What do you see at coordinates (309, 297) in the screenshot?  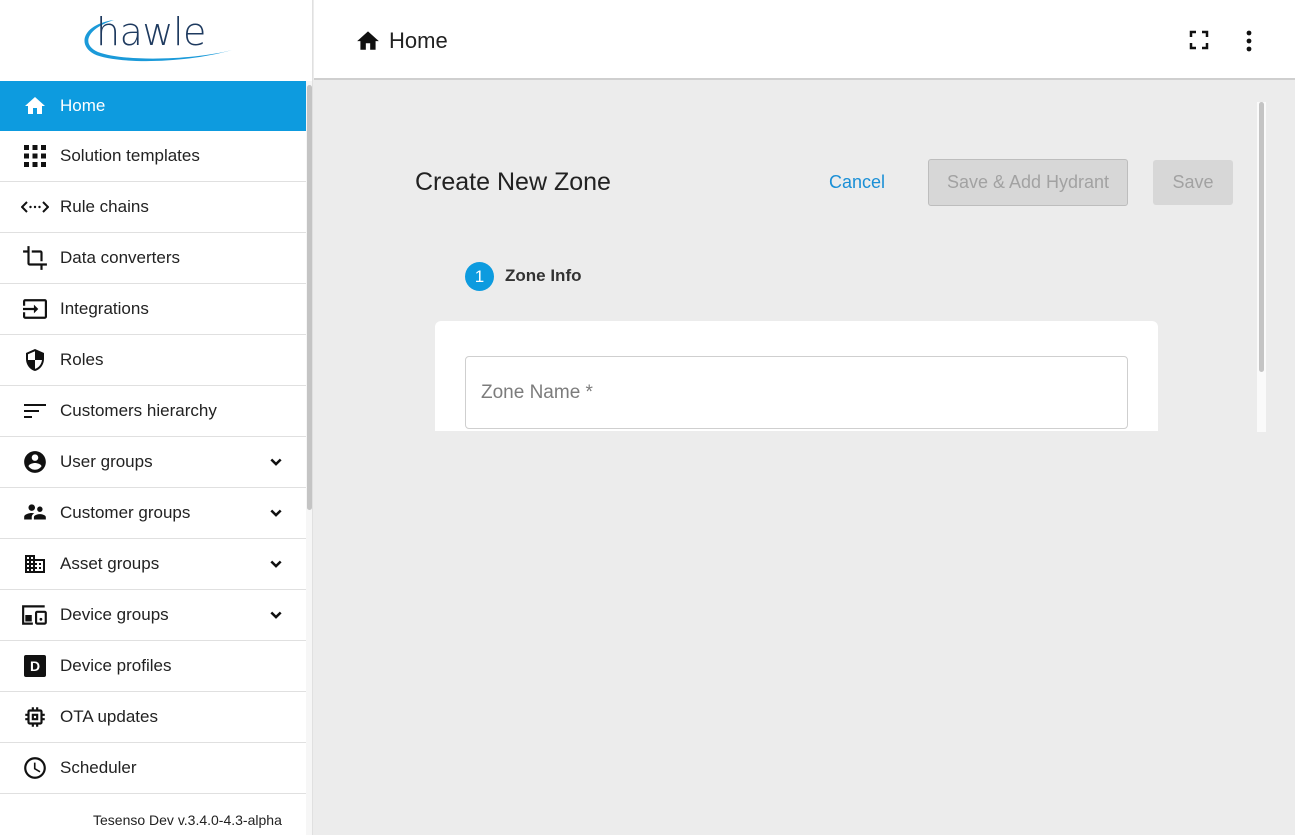 I see `sidebar-scrollbar-thumb` at bounding box center [309, 297].